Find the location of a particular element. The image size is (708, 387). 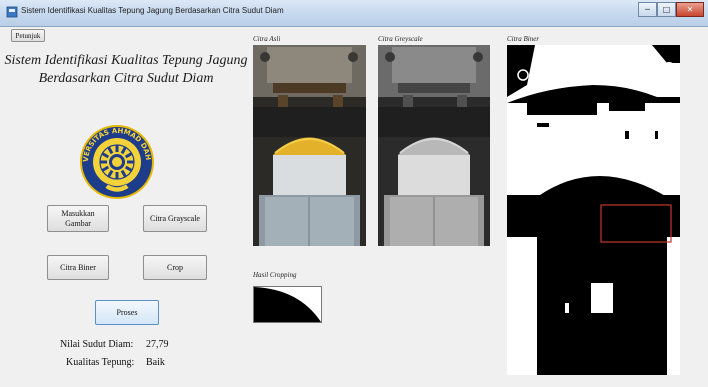

angle-label: Nilai Sudut Diam: is located at coordinates (97, 344).